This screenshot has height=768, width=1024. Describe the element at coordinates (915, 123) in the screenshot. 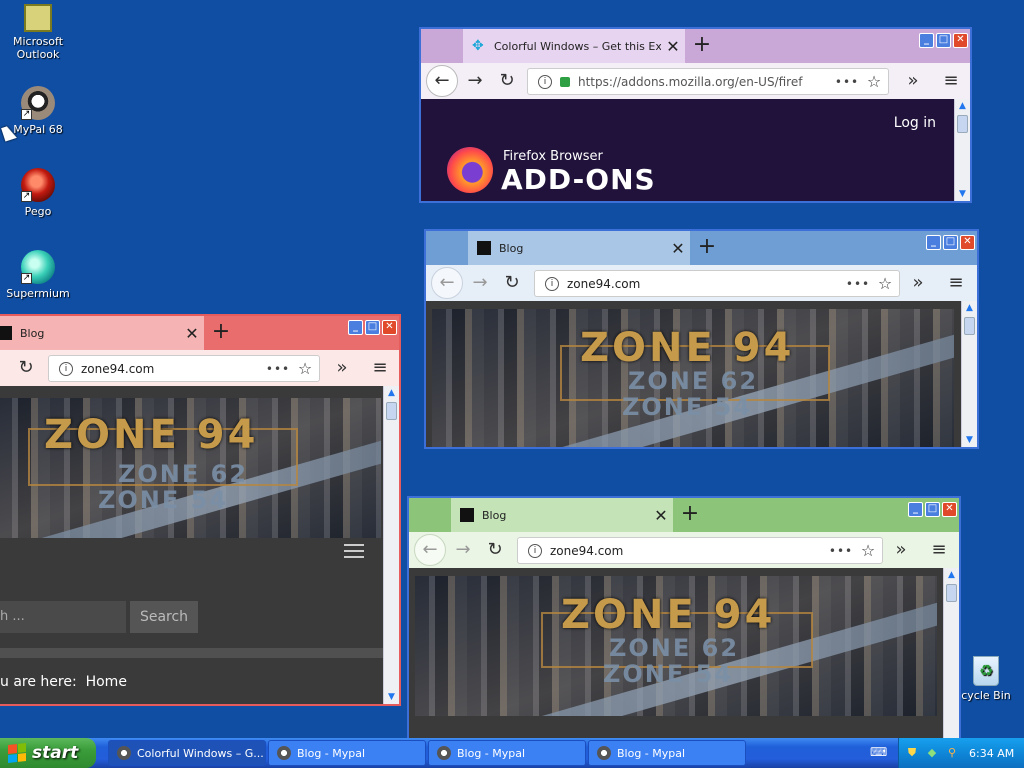

I see `login-link: Log in` at that location.